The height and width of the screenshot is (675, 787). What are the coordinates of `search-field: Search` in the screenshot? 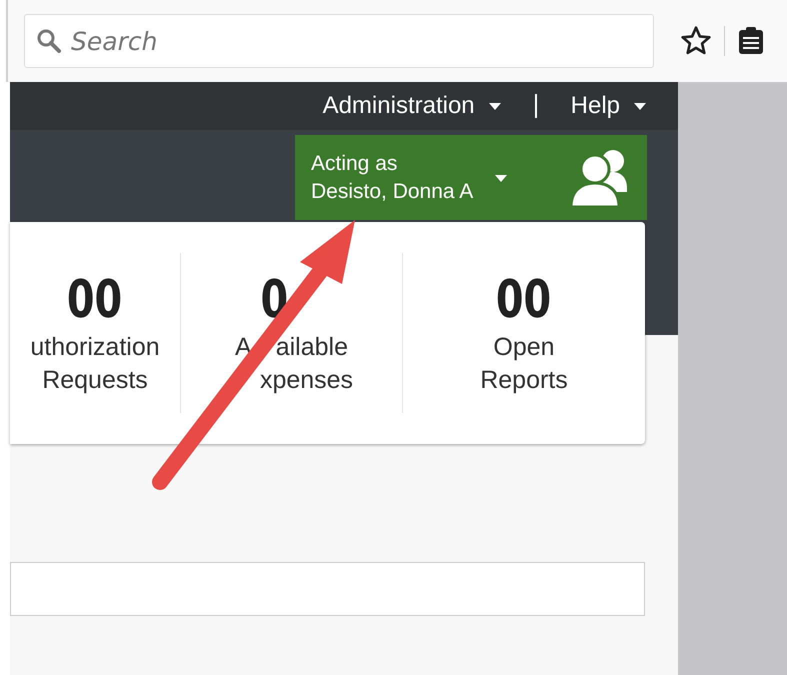 It's located at (339, 41).